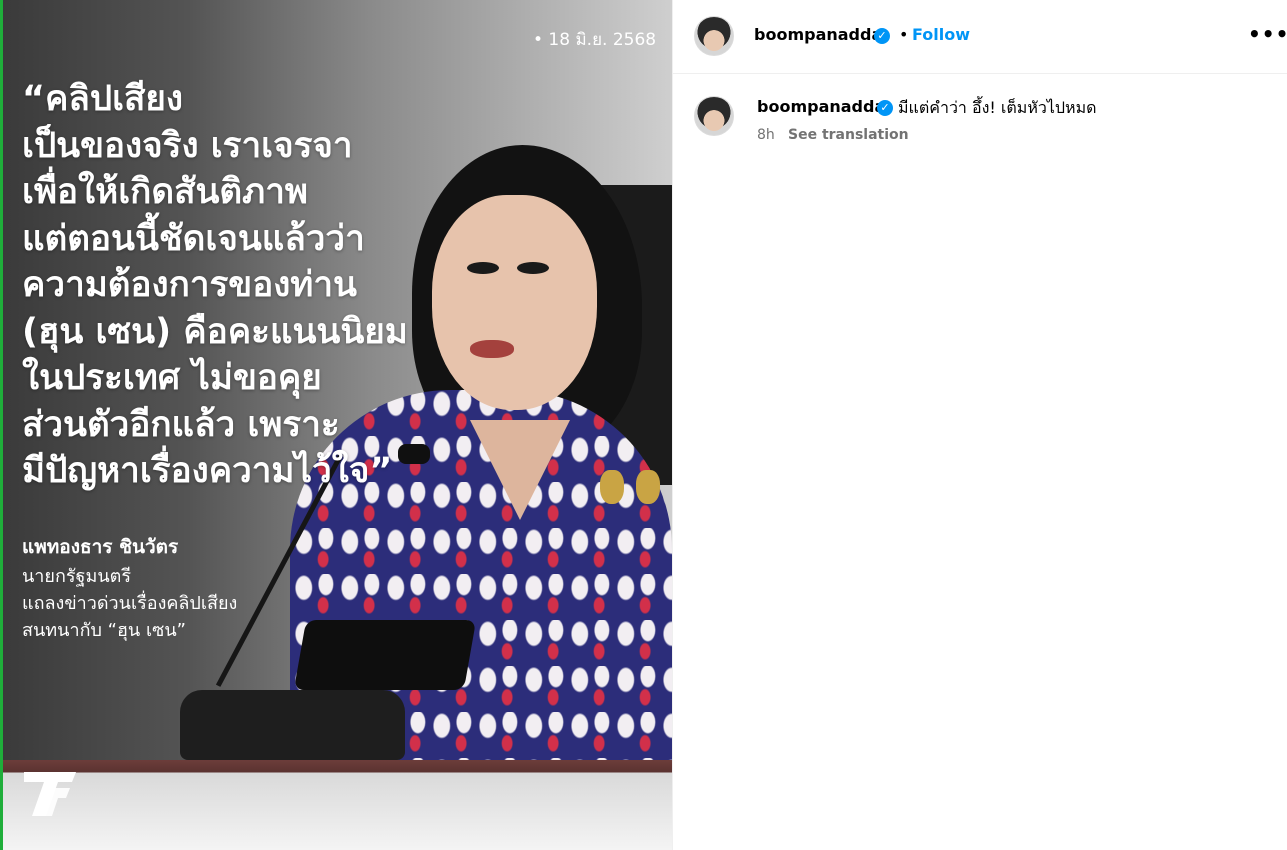 This screenshot has height=850, width=1287. I want to click on caption-text: มีแต่คำว่า อึ้ง! เต็มหัวไปหมด, so click(997, 107).